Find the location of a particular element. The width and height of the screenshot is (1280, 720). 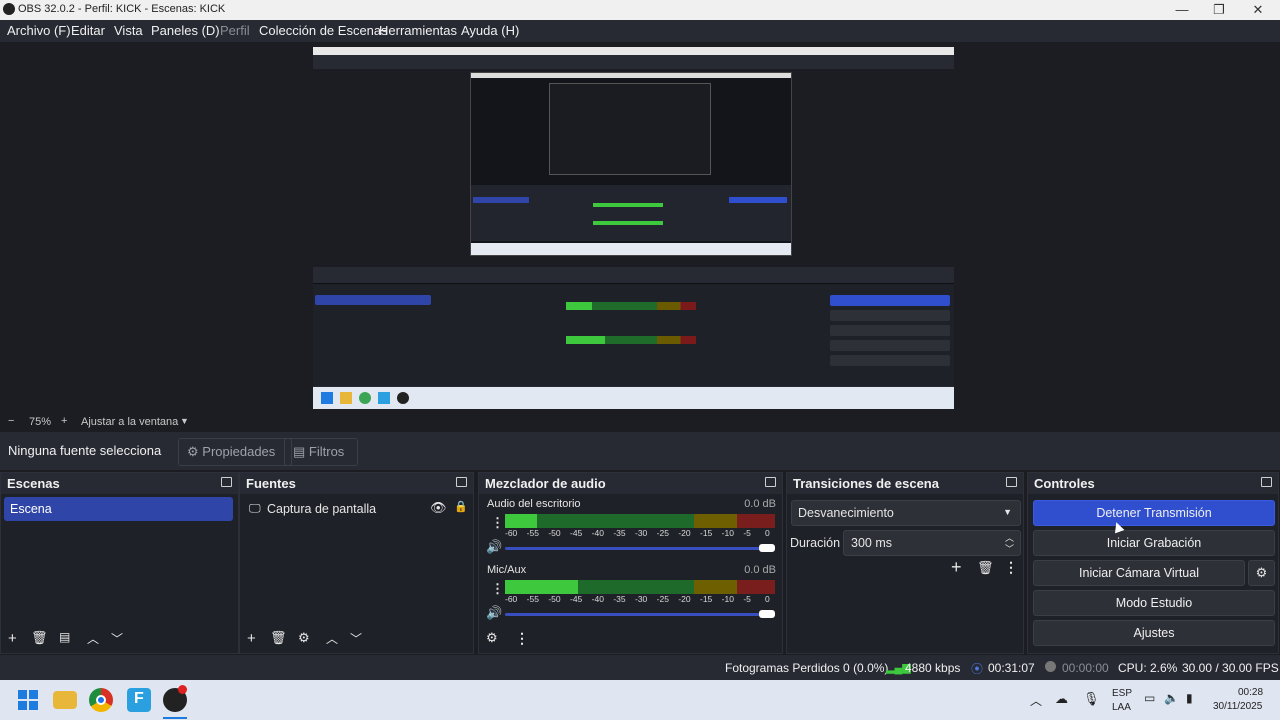

volume-icon: 🔈 is located at coordinates (1171, 698).